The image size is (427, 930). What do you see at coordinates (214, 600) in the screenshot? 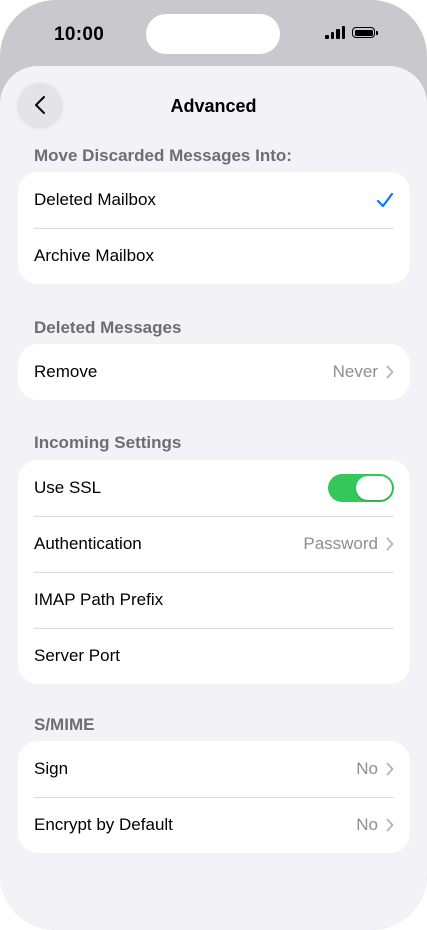
I see `imap-path-prefix-row: IMAP Path Prefix` at bounding box center [214, 600].